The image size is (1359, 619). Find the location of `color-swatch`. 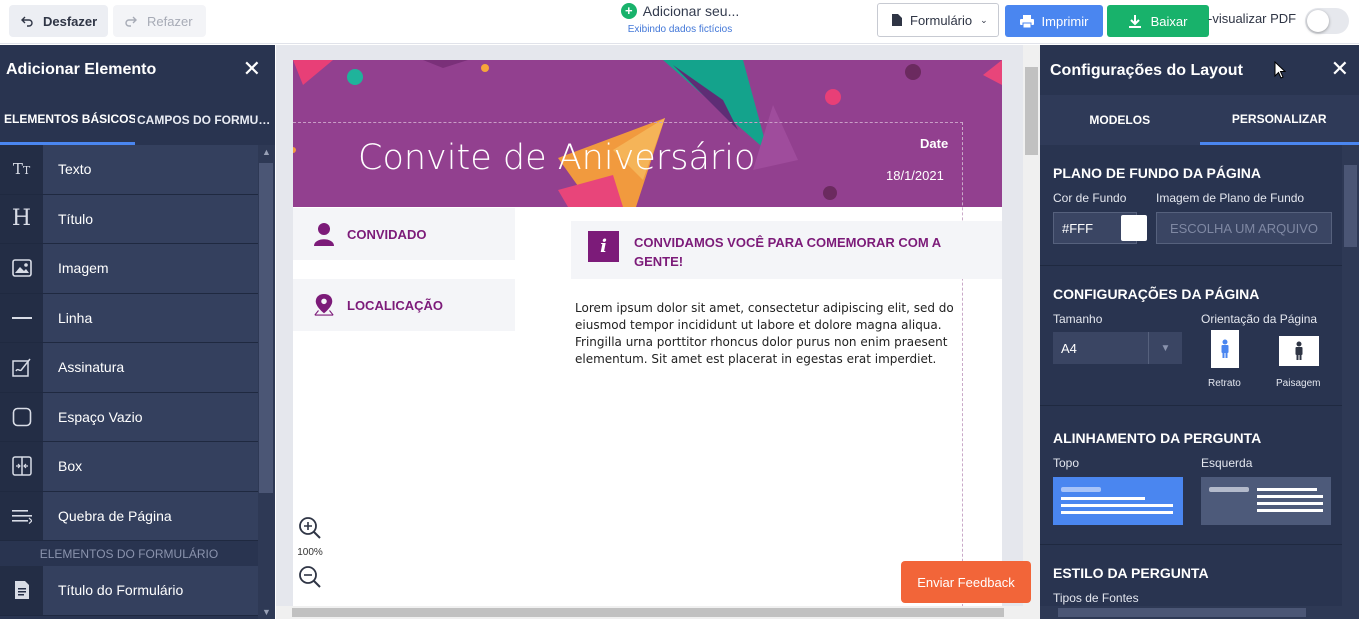

color-swatch is located at coordinates (1134, 228).